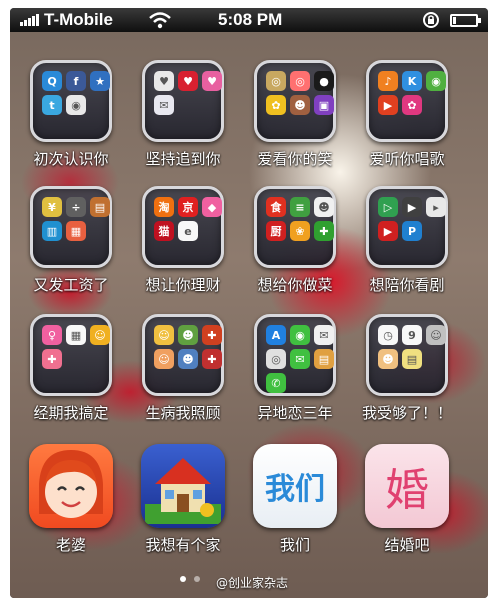 The height and width of the screenshot is (608, 500). Describe the element at coordinates (188, 231) in the screenshot. I see `ebay-icon: e` at that location.